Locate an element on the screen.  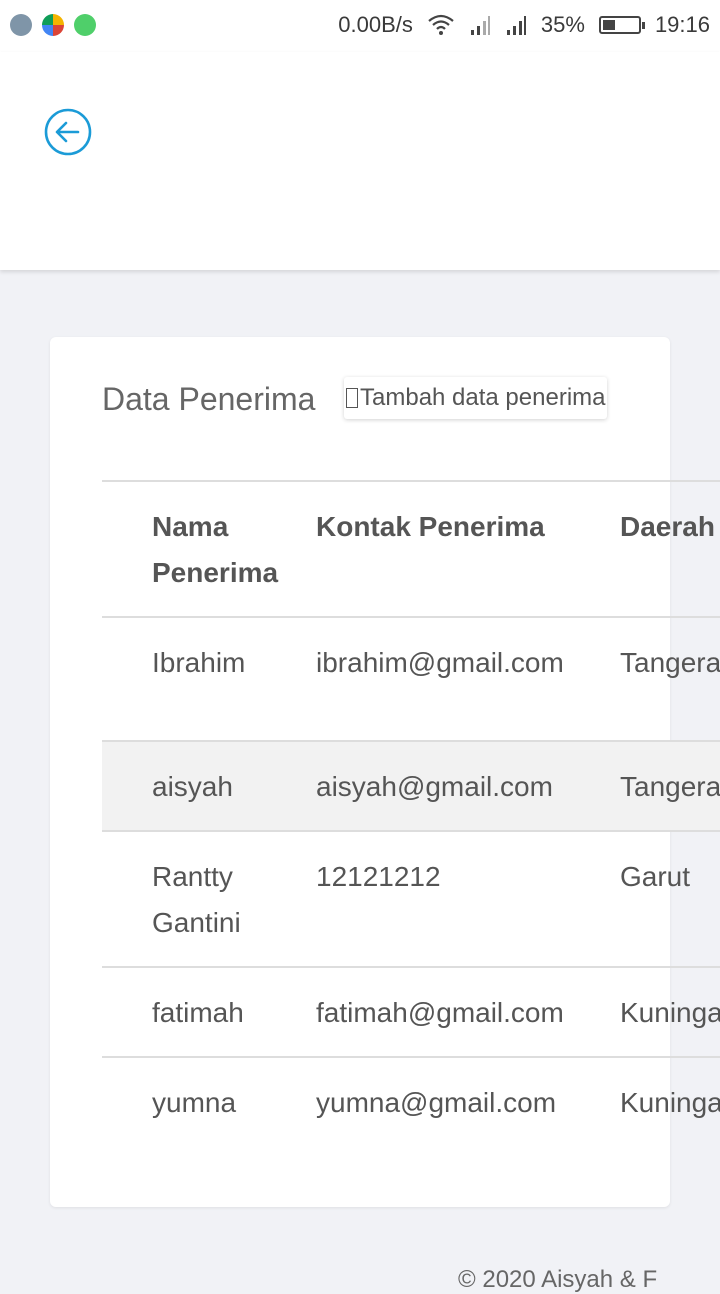
back-button is located at coordinates (68, 132).